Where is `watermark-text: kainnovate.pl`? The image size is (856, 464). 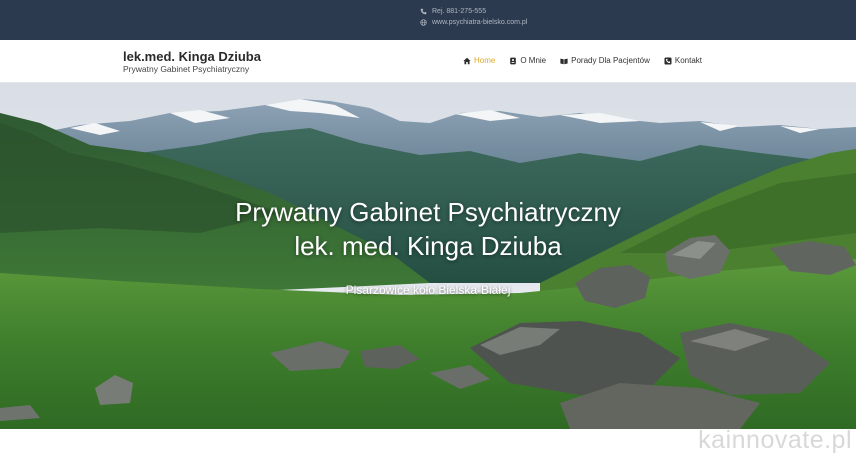 watermark-text: kainnovate.pl is located at coordinates (775, 440).